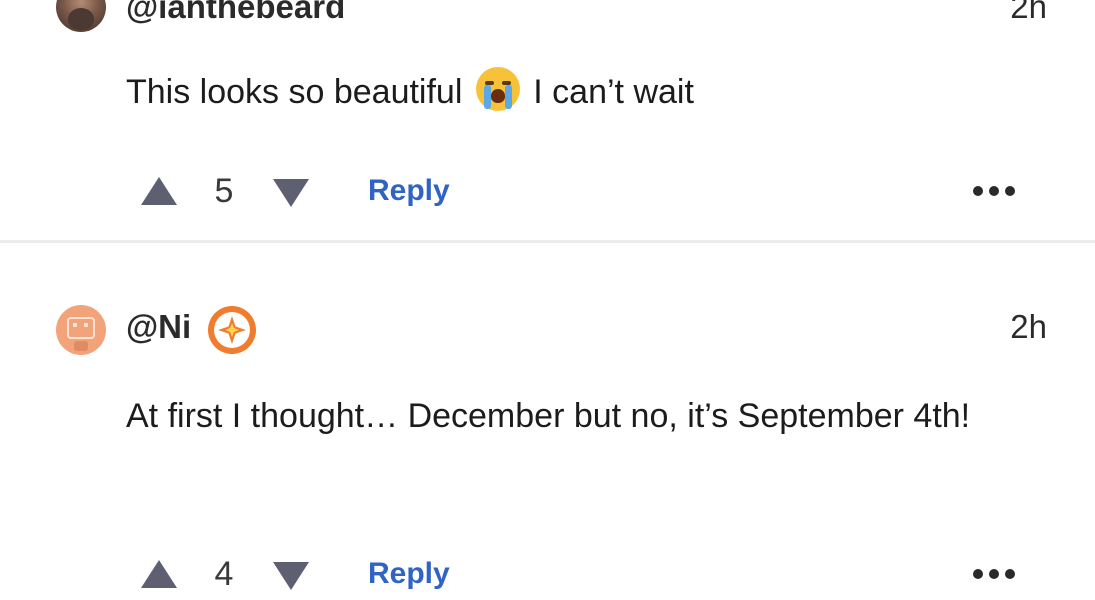  What do you see at coordinates (224, 191) in the screenshot?
I see `vote-count: 5` at bounding box center [224, 191].